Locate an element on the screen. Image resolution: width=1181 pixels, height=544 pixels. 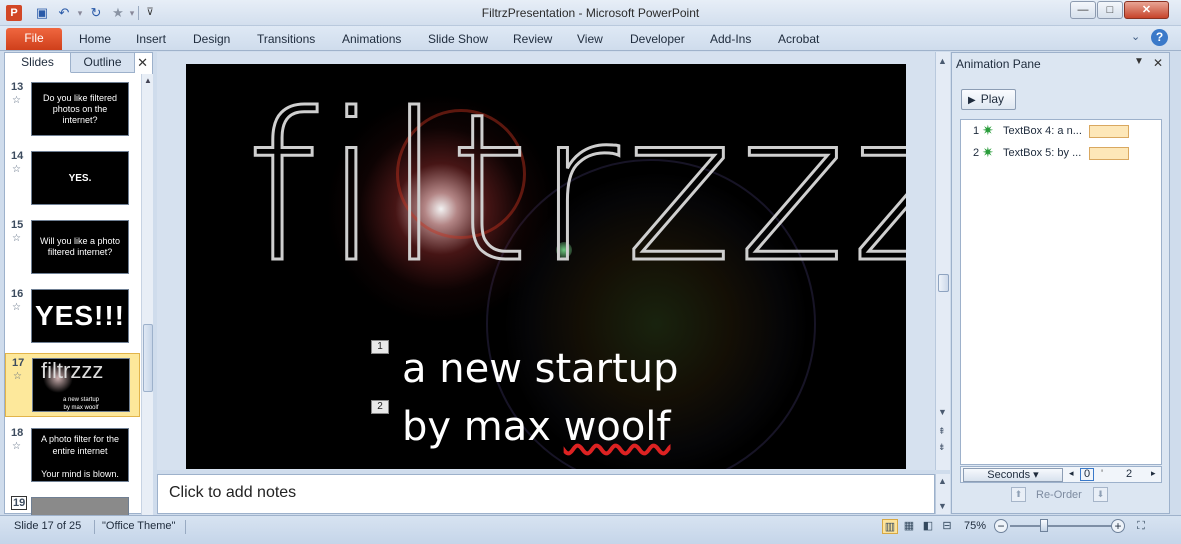
notes-placeholder: Click to add notes is located at coordinates (232, 493).